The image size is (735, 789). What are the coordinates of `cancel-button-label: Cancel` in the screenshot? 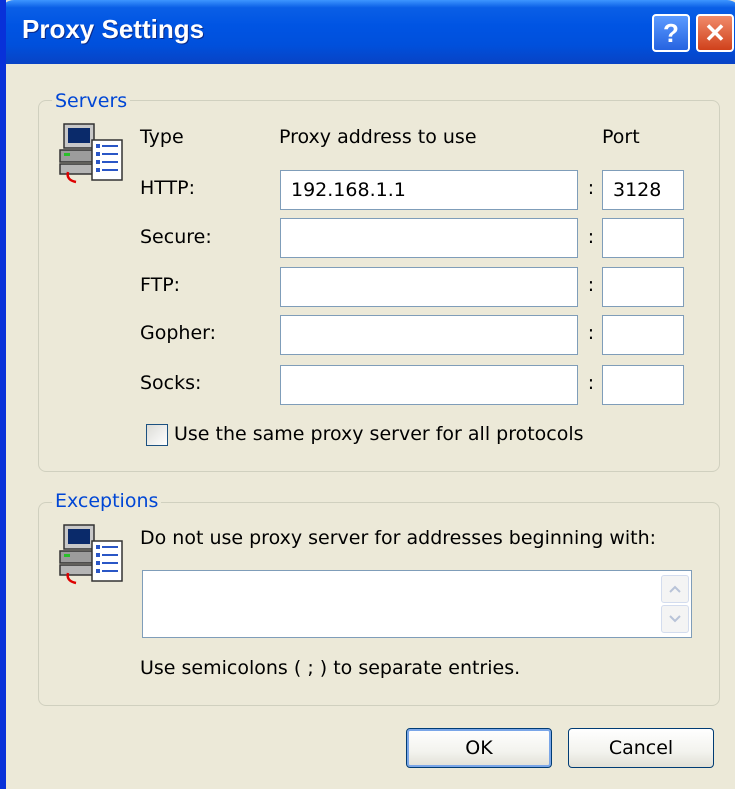 It's located at (641, 748).